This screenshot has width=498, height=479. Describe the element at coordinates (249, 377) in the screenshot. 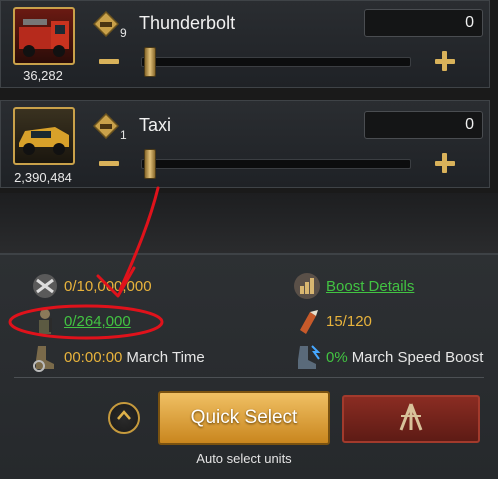

I see `divider` at that location.